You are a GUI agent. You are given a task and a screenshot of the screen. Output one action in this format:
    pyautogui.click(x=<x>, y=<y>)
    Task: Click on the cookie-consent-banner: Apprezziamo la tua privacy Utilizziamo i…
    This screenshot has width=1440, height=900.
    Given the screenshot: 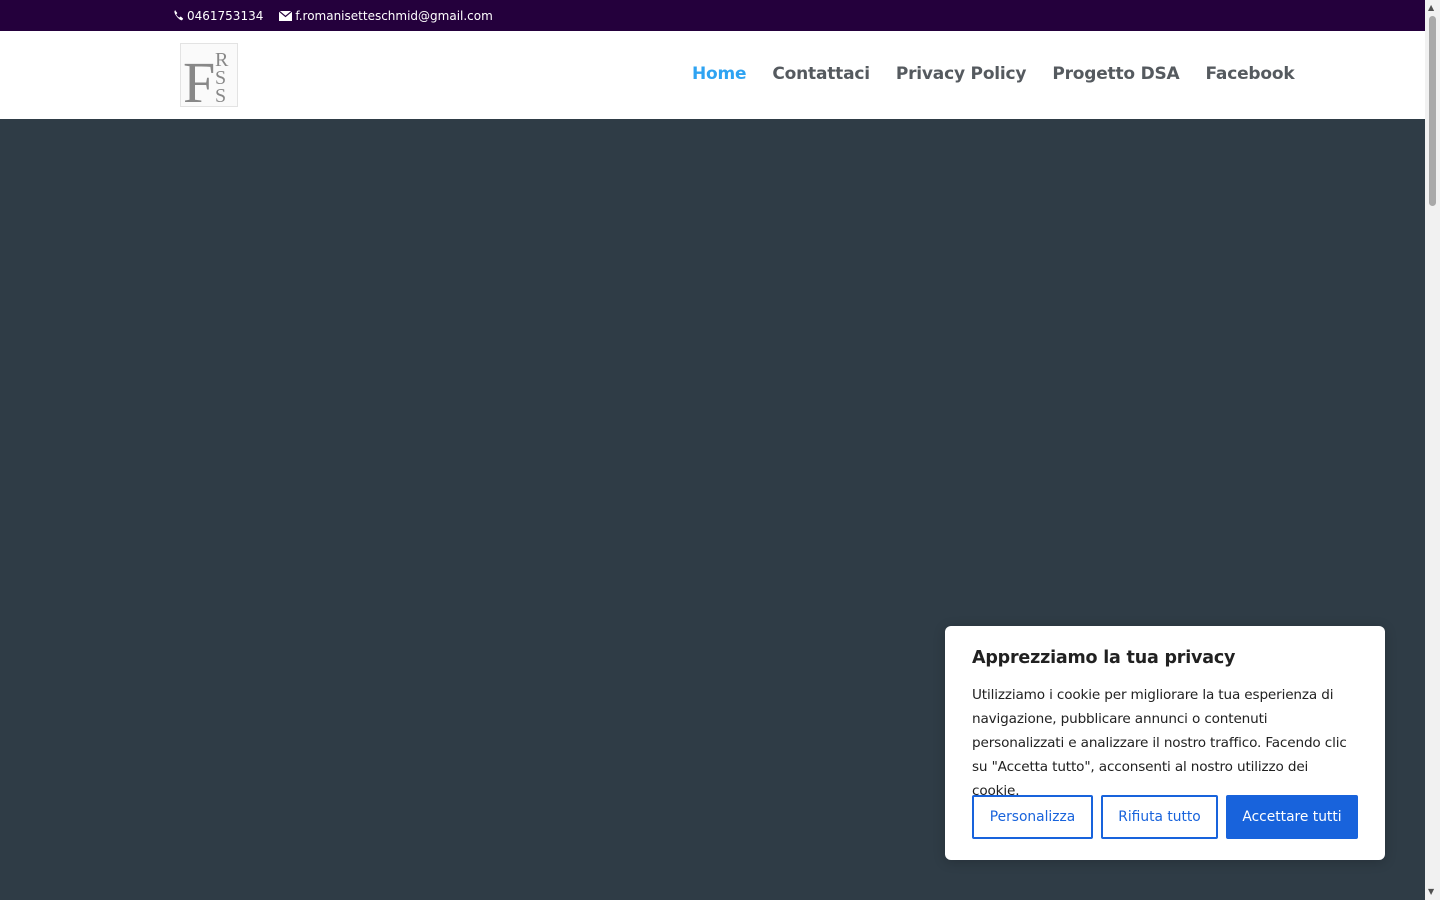 What is the action you would take?
    pyautogui.click(x=1165, y=743)
    